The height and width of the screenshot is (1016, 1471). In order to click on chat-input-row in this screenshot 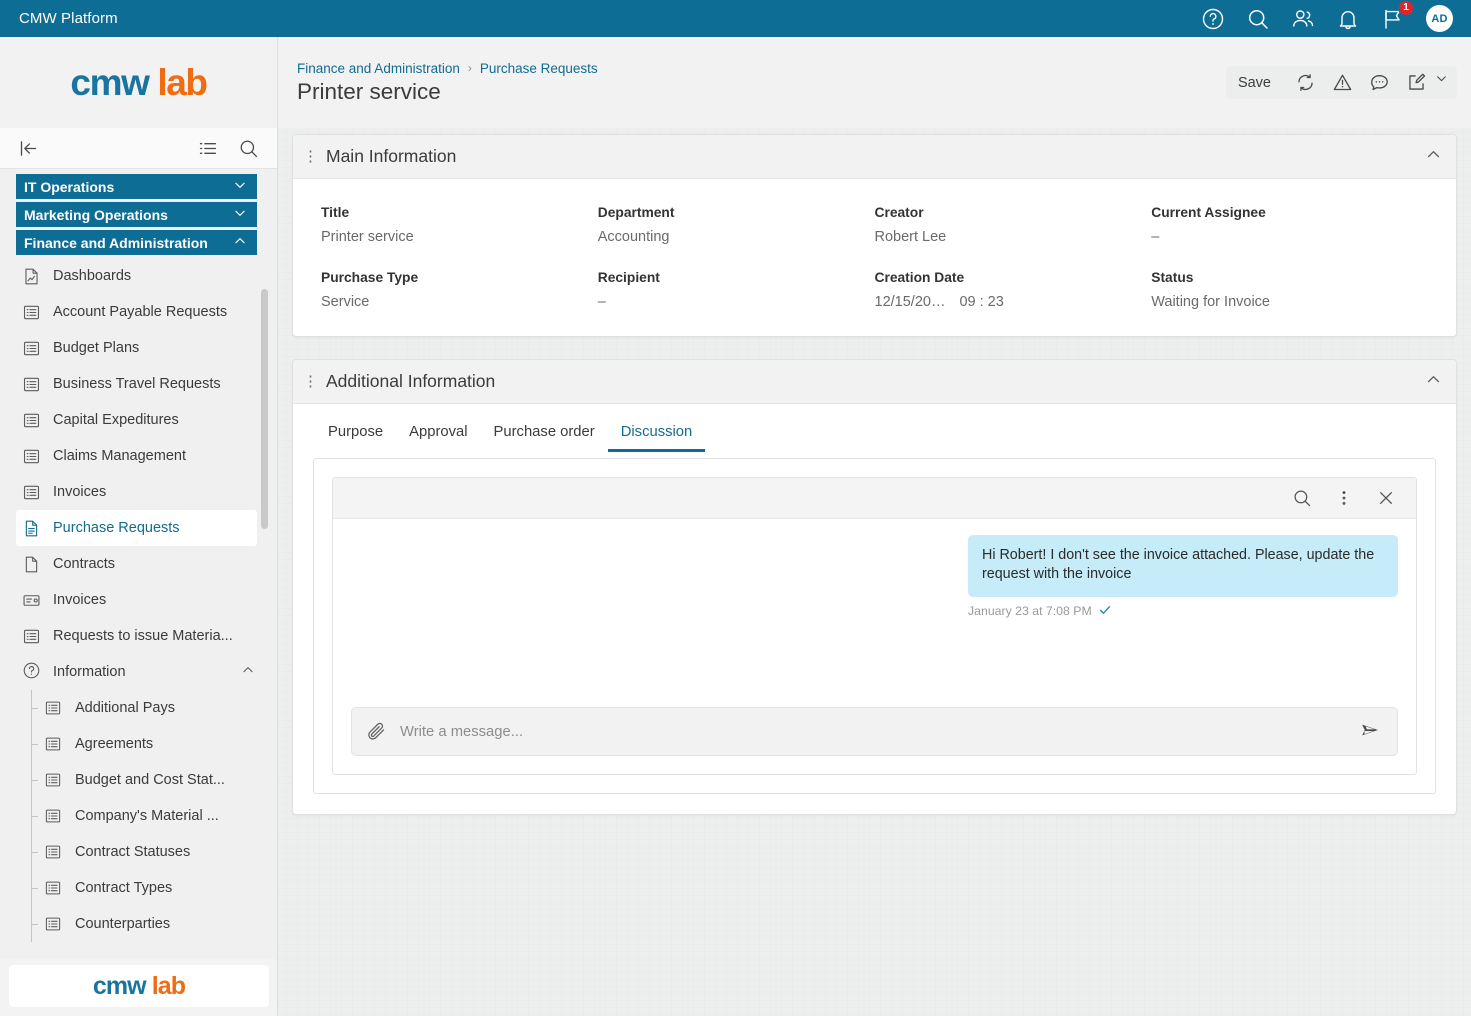, I will do `click(874, 740)`.